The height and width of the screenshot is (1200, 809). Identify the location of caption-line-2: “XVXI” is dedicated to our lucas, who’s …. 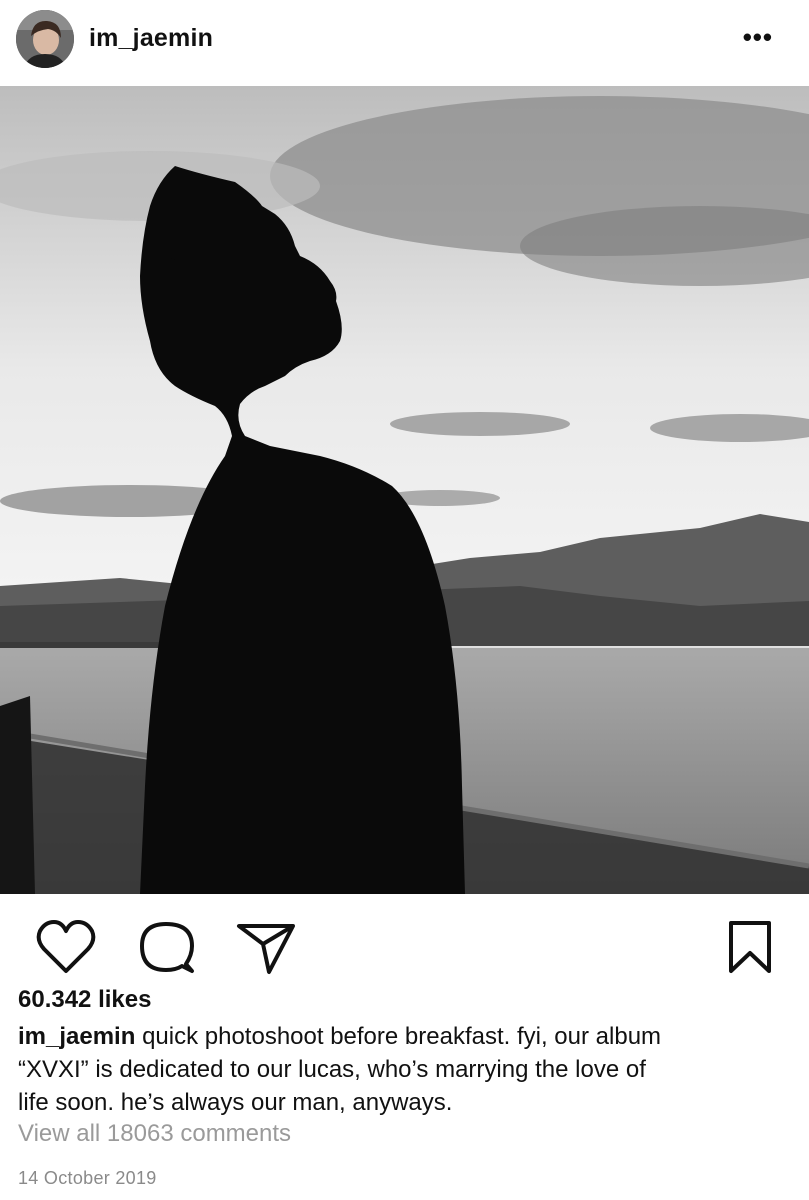
(332, 1069).